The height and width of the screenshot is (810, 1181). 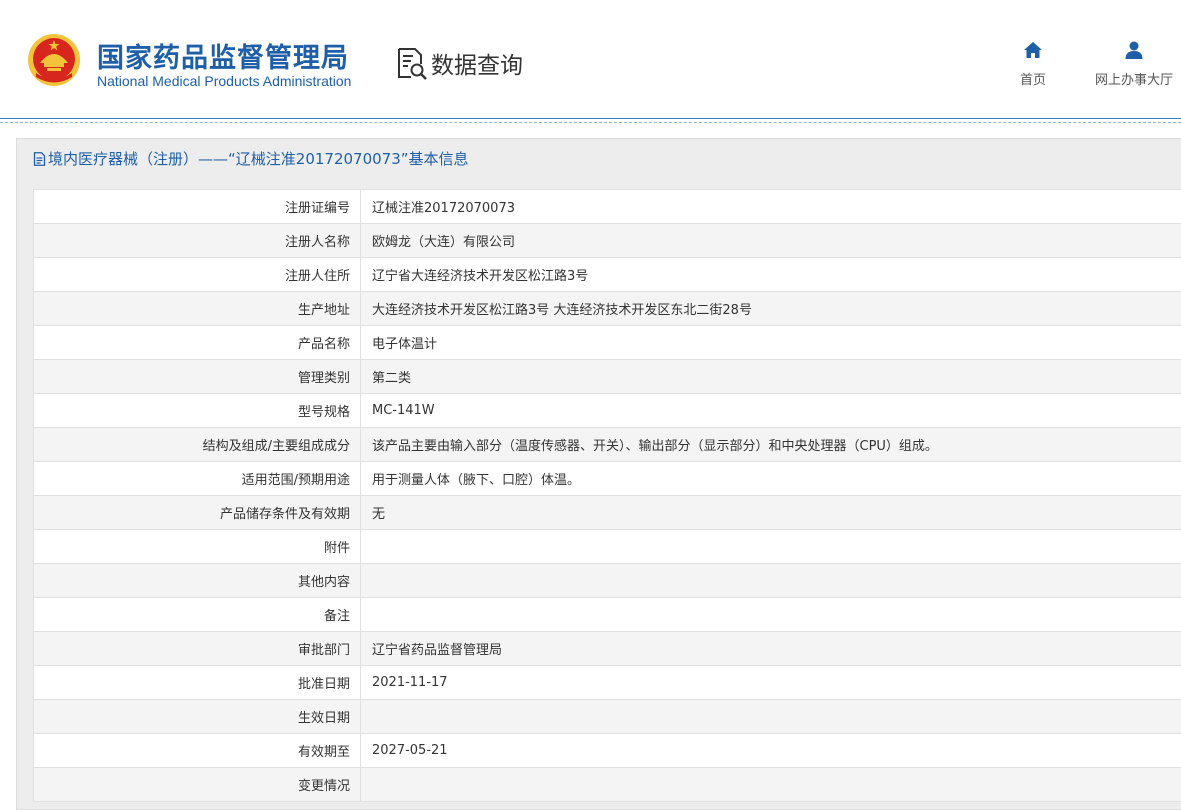 What do you see at coordinates (477, 63) in the screenshot?
I see `data-query-label: 数据查询` at bounding box center [477, 63].